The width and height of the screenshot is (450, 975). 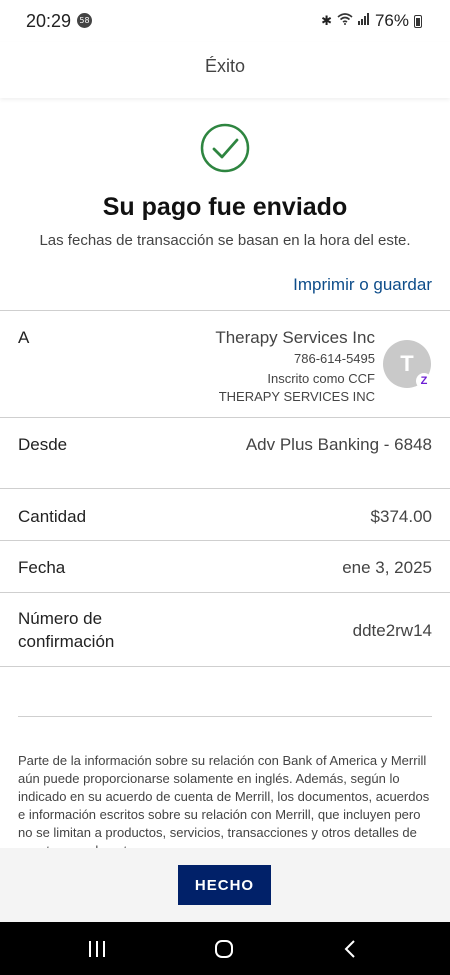 What do you see at coordinates (321, 378) in the screenshot?
I see `payee-enrolled-status: Inscrito como CCF` at bounding box center [321, 378].